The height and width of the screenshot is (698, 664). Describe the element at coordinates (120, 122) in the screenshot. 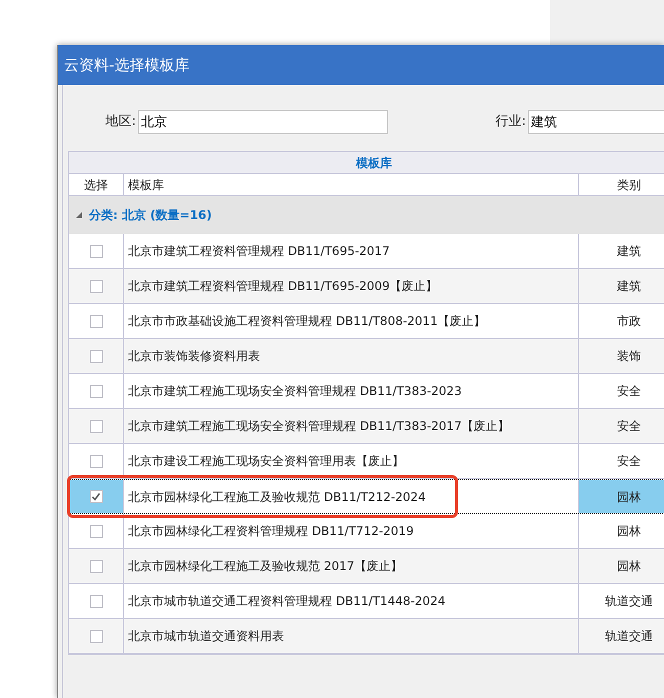

I see `field-label: 地区:` at that location.